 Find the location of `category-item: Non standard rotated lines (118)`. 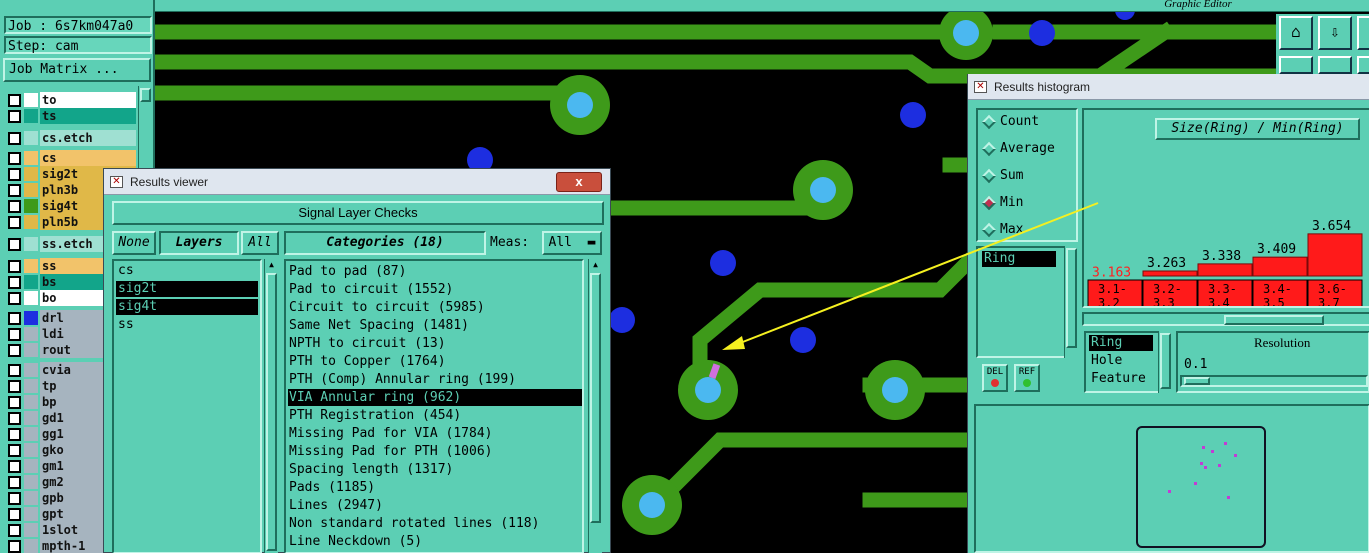

category-item: Non standard rotated lines (118) is located at coordinates (435, 523).